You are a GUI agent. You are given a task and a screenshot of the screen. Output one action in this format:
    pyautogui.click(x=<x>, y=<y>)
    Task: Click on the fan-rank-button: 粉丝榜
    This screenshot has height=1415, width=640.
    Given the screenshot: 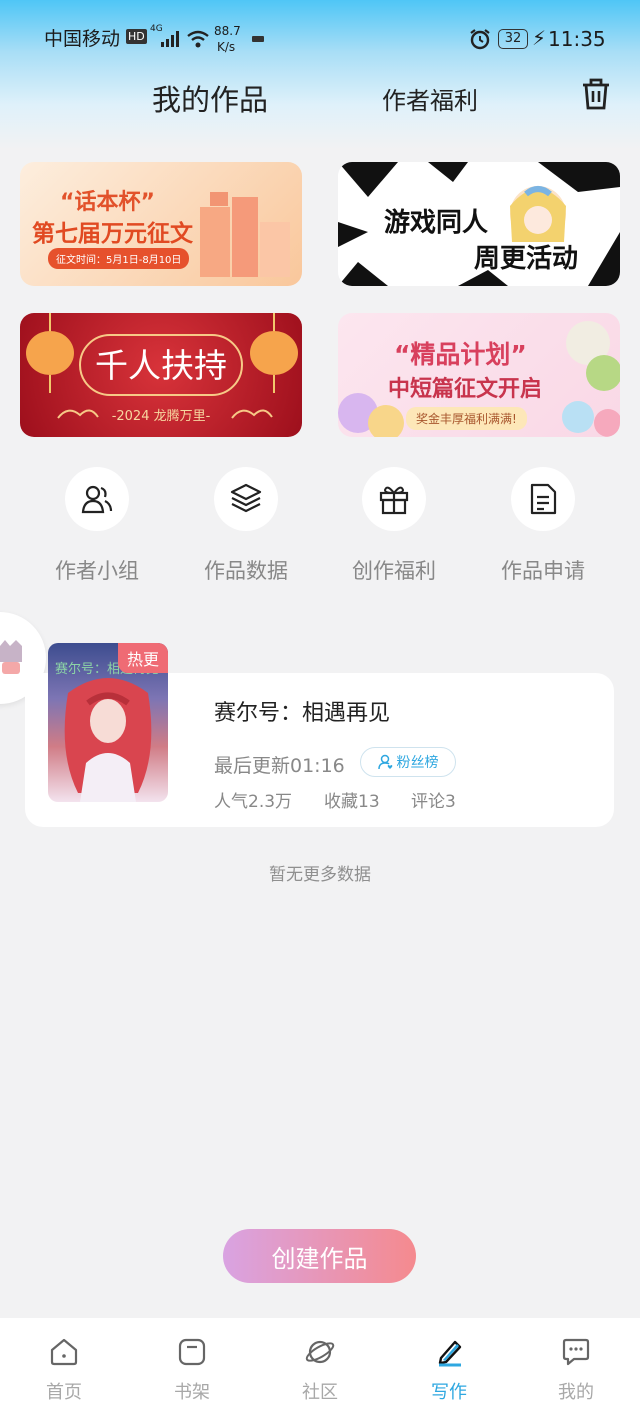 What is the action you would take?
    pyautogui.click(x=408, y=762)
    